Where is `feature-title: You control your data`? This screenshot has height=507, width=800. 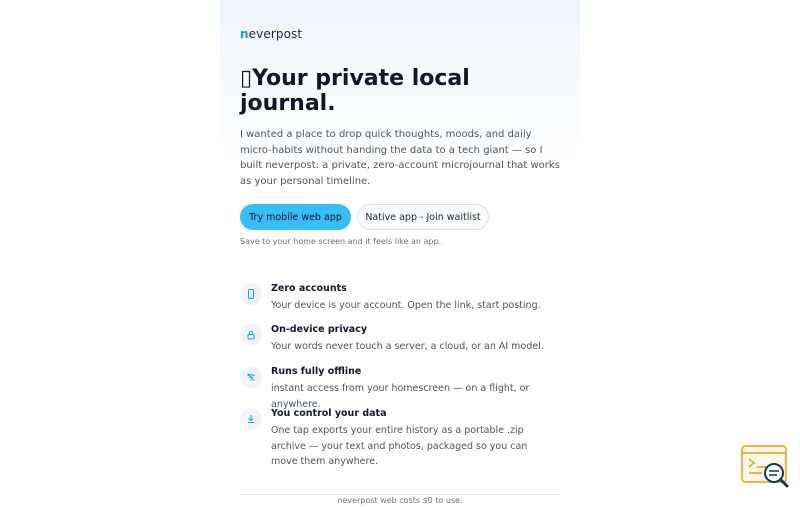
feature-title: You control your data is located at coordinates (329, 413).